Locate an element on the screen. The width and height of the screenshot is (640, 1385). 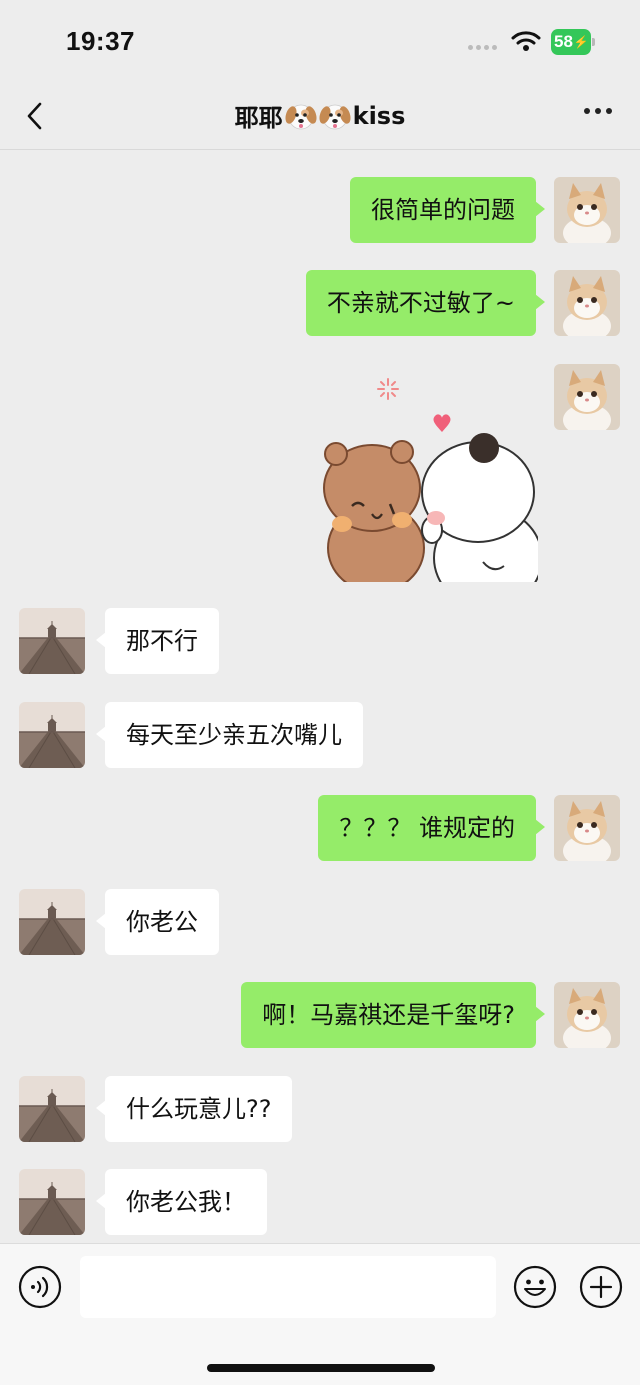
message-bubble: 什么玩意儿?? is located at coordinates (194, 1109).